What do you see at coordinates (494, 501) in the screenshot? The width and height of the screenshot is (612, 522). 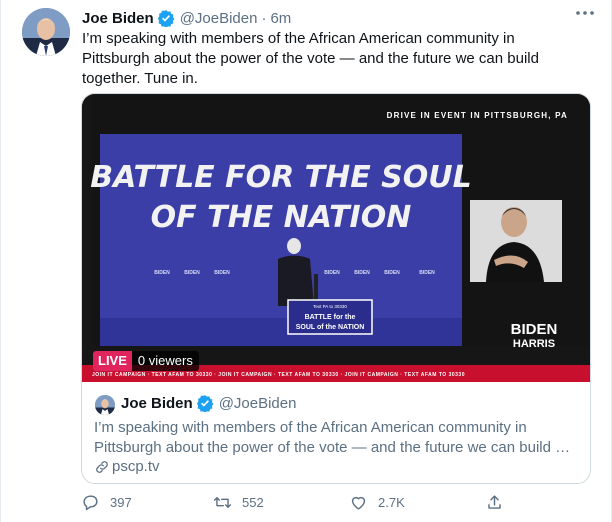 I see `share-icon` at bounding box center [494, 501].